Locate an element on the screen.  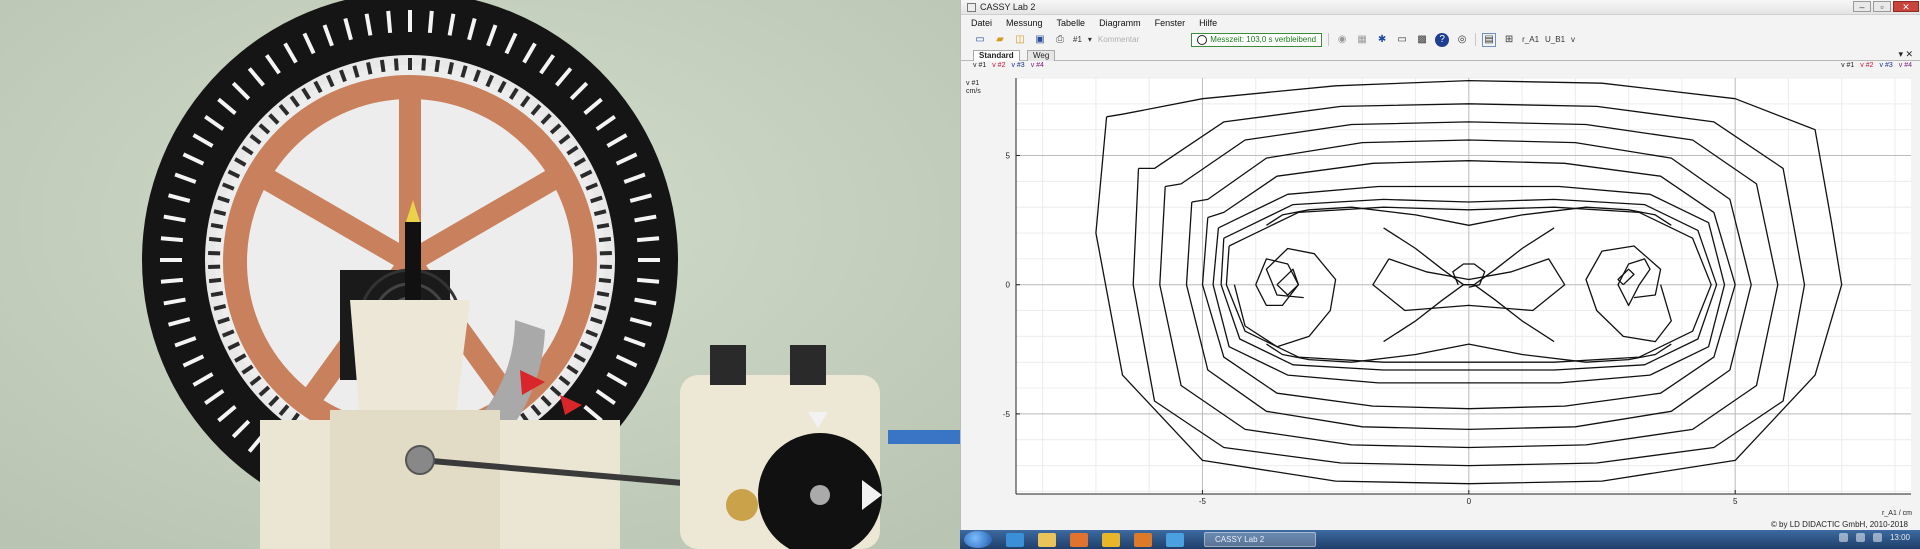
window-split-icon: ⊞ is located at coordinates (1509, 40).